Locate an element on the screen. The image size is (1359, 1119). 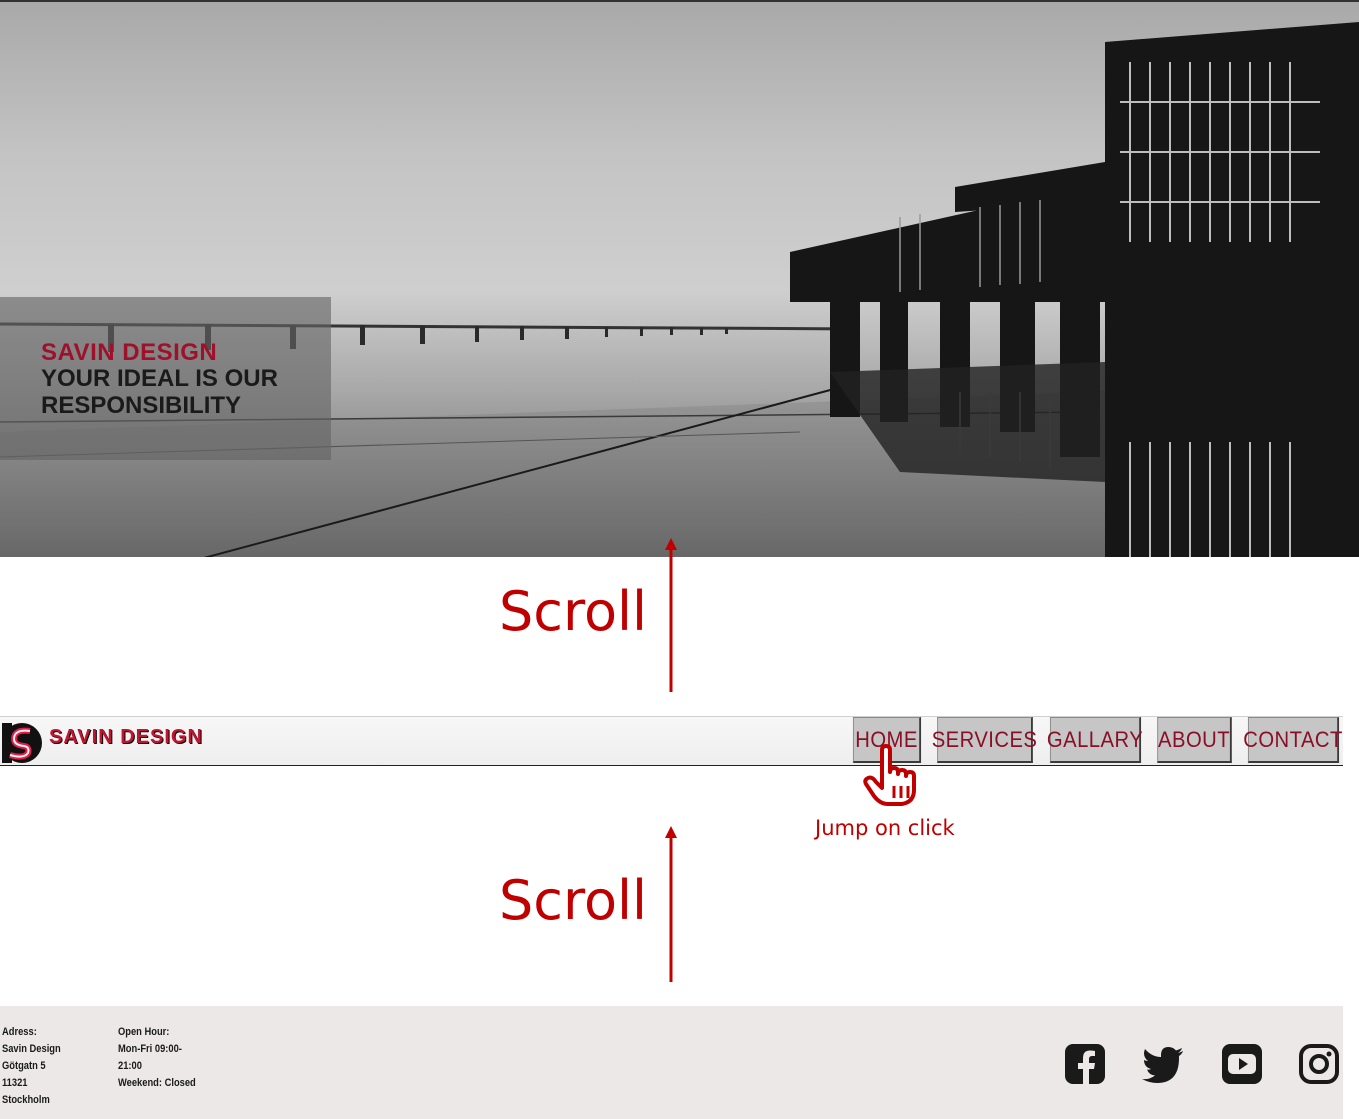
nav-about-button: ABOUT is located at coordinates (1194, 740).